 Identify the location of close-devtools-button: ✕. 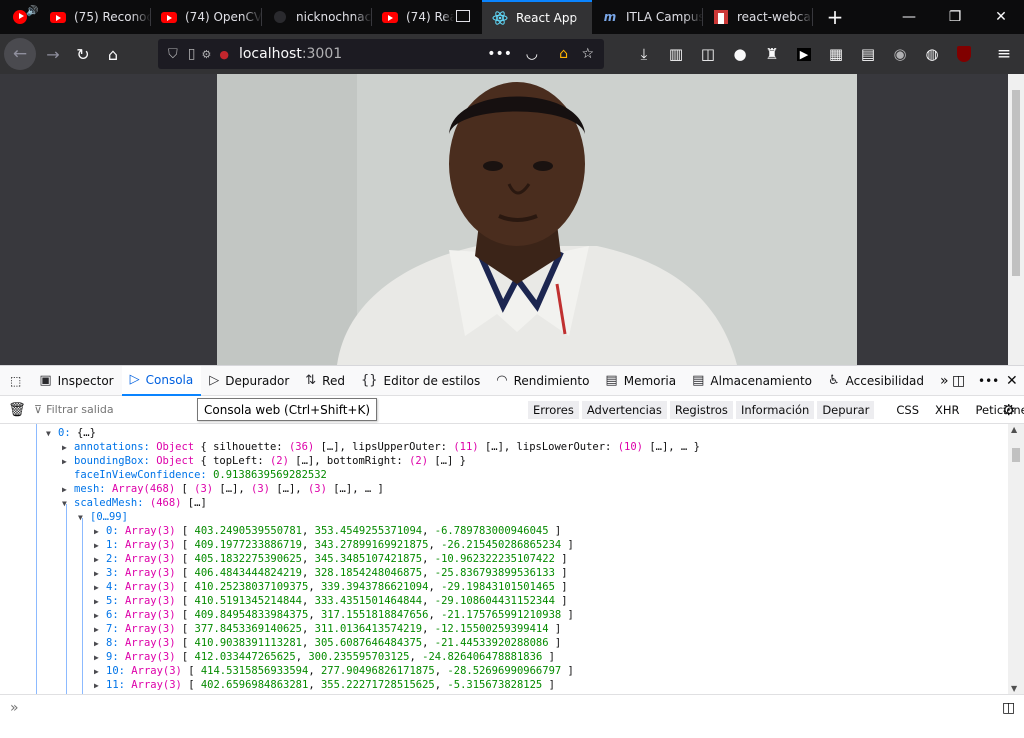
(1011, 381).